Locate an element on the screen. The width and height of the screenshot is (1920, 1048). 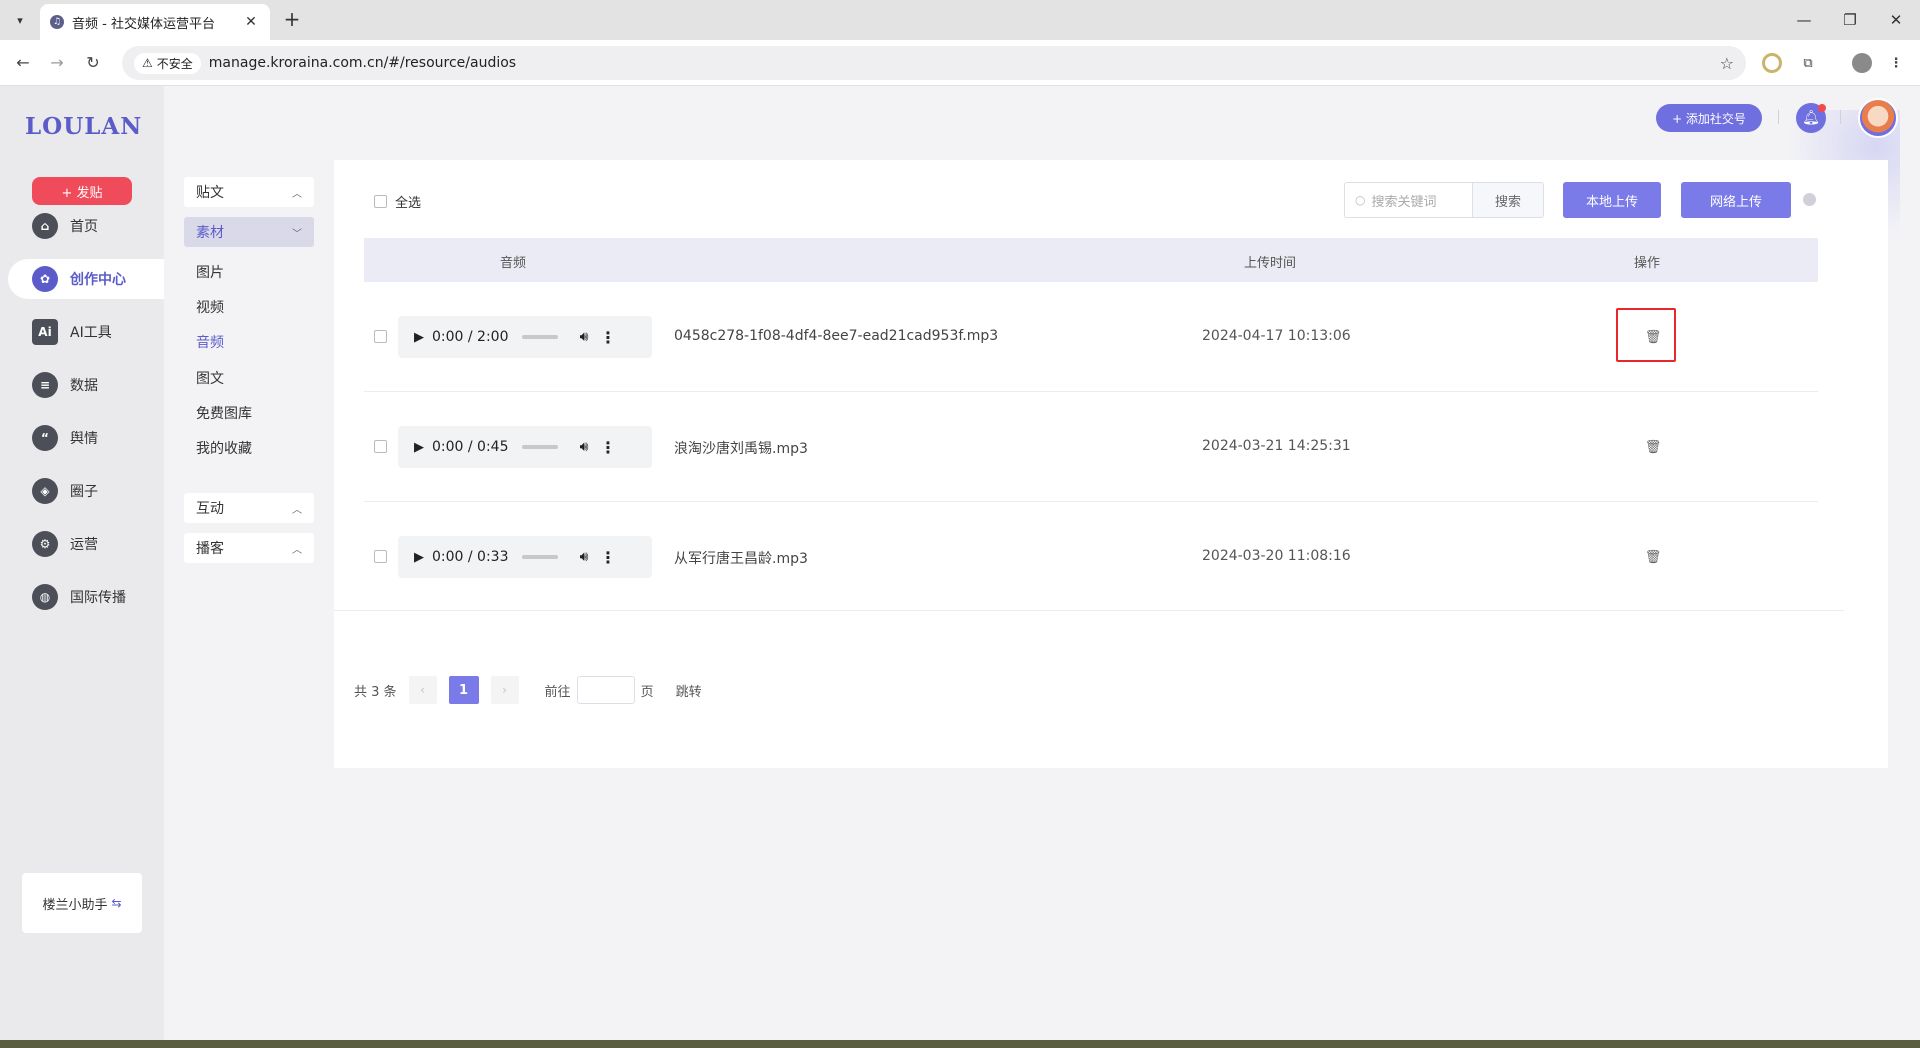
divider is located at coordinates (1778, 117).